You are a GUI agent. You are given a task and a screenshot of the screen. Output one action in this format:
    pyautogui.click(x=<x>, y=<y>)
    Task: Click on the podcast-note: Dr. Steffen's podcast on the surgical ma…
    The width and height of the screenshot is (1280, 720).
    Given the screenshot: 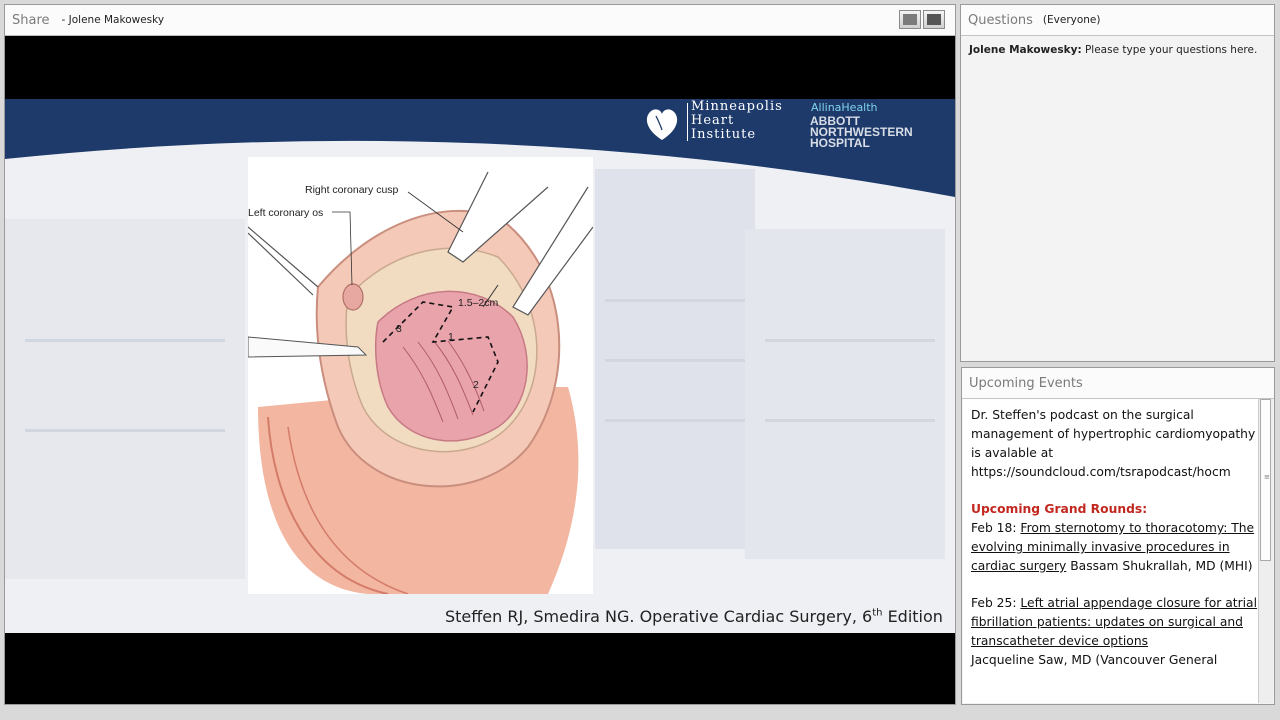 What is the action you would take?
    pyautogui.click(x=1113, y=443)
    